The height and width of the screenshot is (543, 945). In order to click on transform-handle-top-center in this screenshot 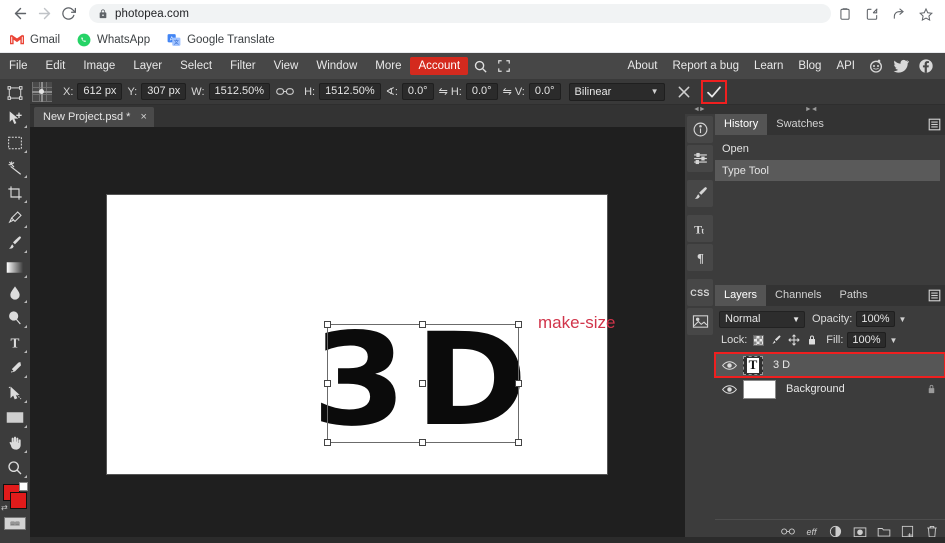, I will do `click(422, 324)`.